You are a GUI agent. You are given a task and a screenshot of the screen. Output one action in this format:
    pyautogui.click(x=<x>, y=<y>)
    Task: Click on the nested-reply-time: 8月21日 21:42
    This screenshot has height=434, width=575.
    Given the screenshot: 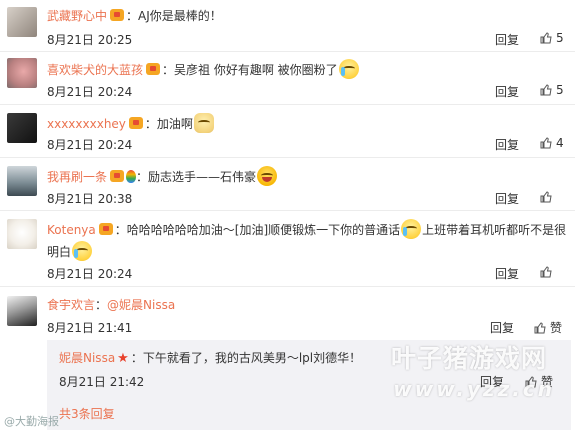 What is the action you would take?
    pyautogui.click(x=102, y=382)
    